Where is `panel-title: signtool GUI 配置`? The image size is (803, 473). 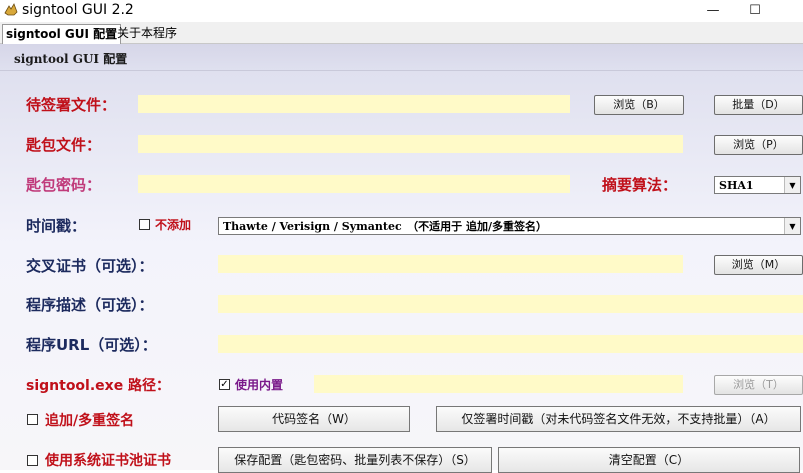 panel-title: signtool GUI 配置 is located at coordinates (71, 59).